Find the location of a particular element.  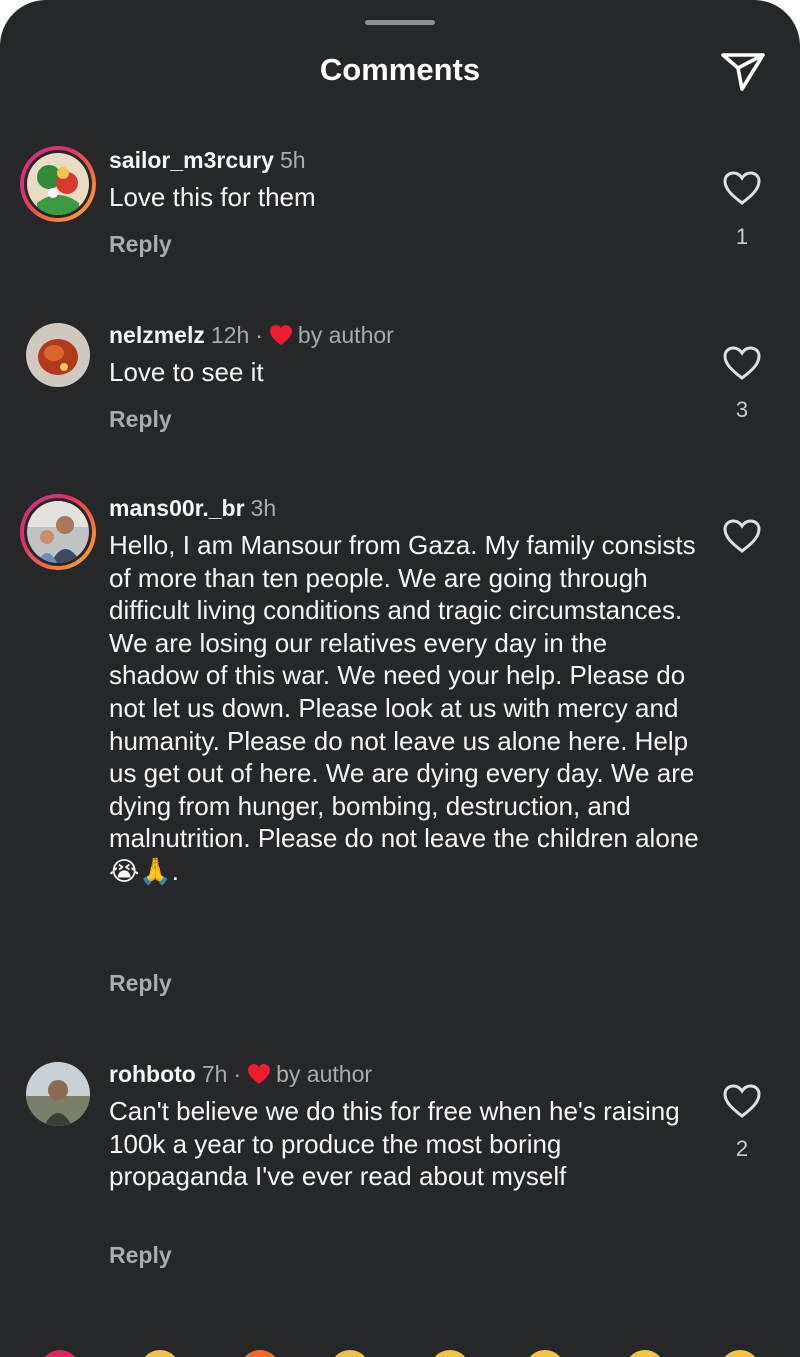

comment-text: Love to see it is located at coordinates (186, 372).